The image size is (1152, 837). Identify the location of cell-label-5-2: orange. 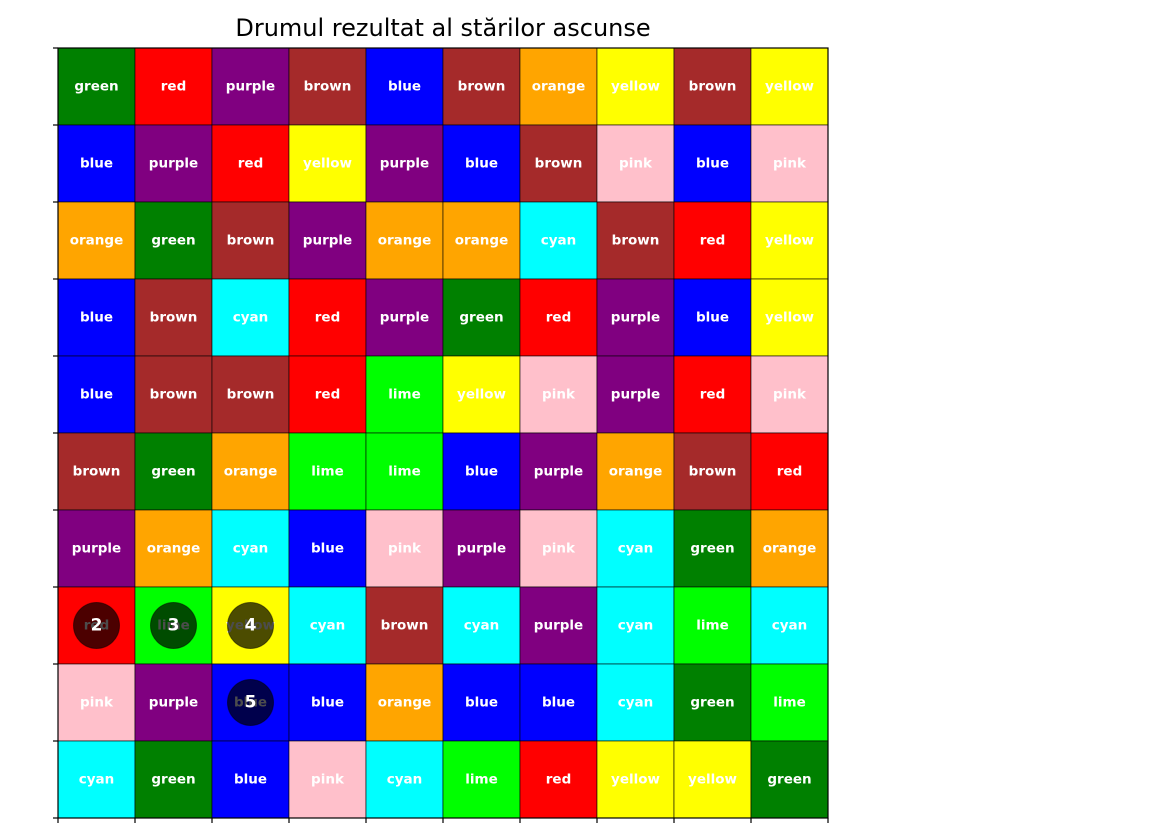
(250, 472).